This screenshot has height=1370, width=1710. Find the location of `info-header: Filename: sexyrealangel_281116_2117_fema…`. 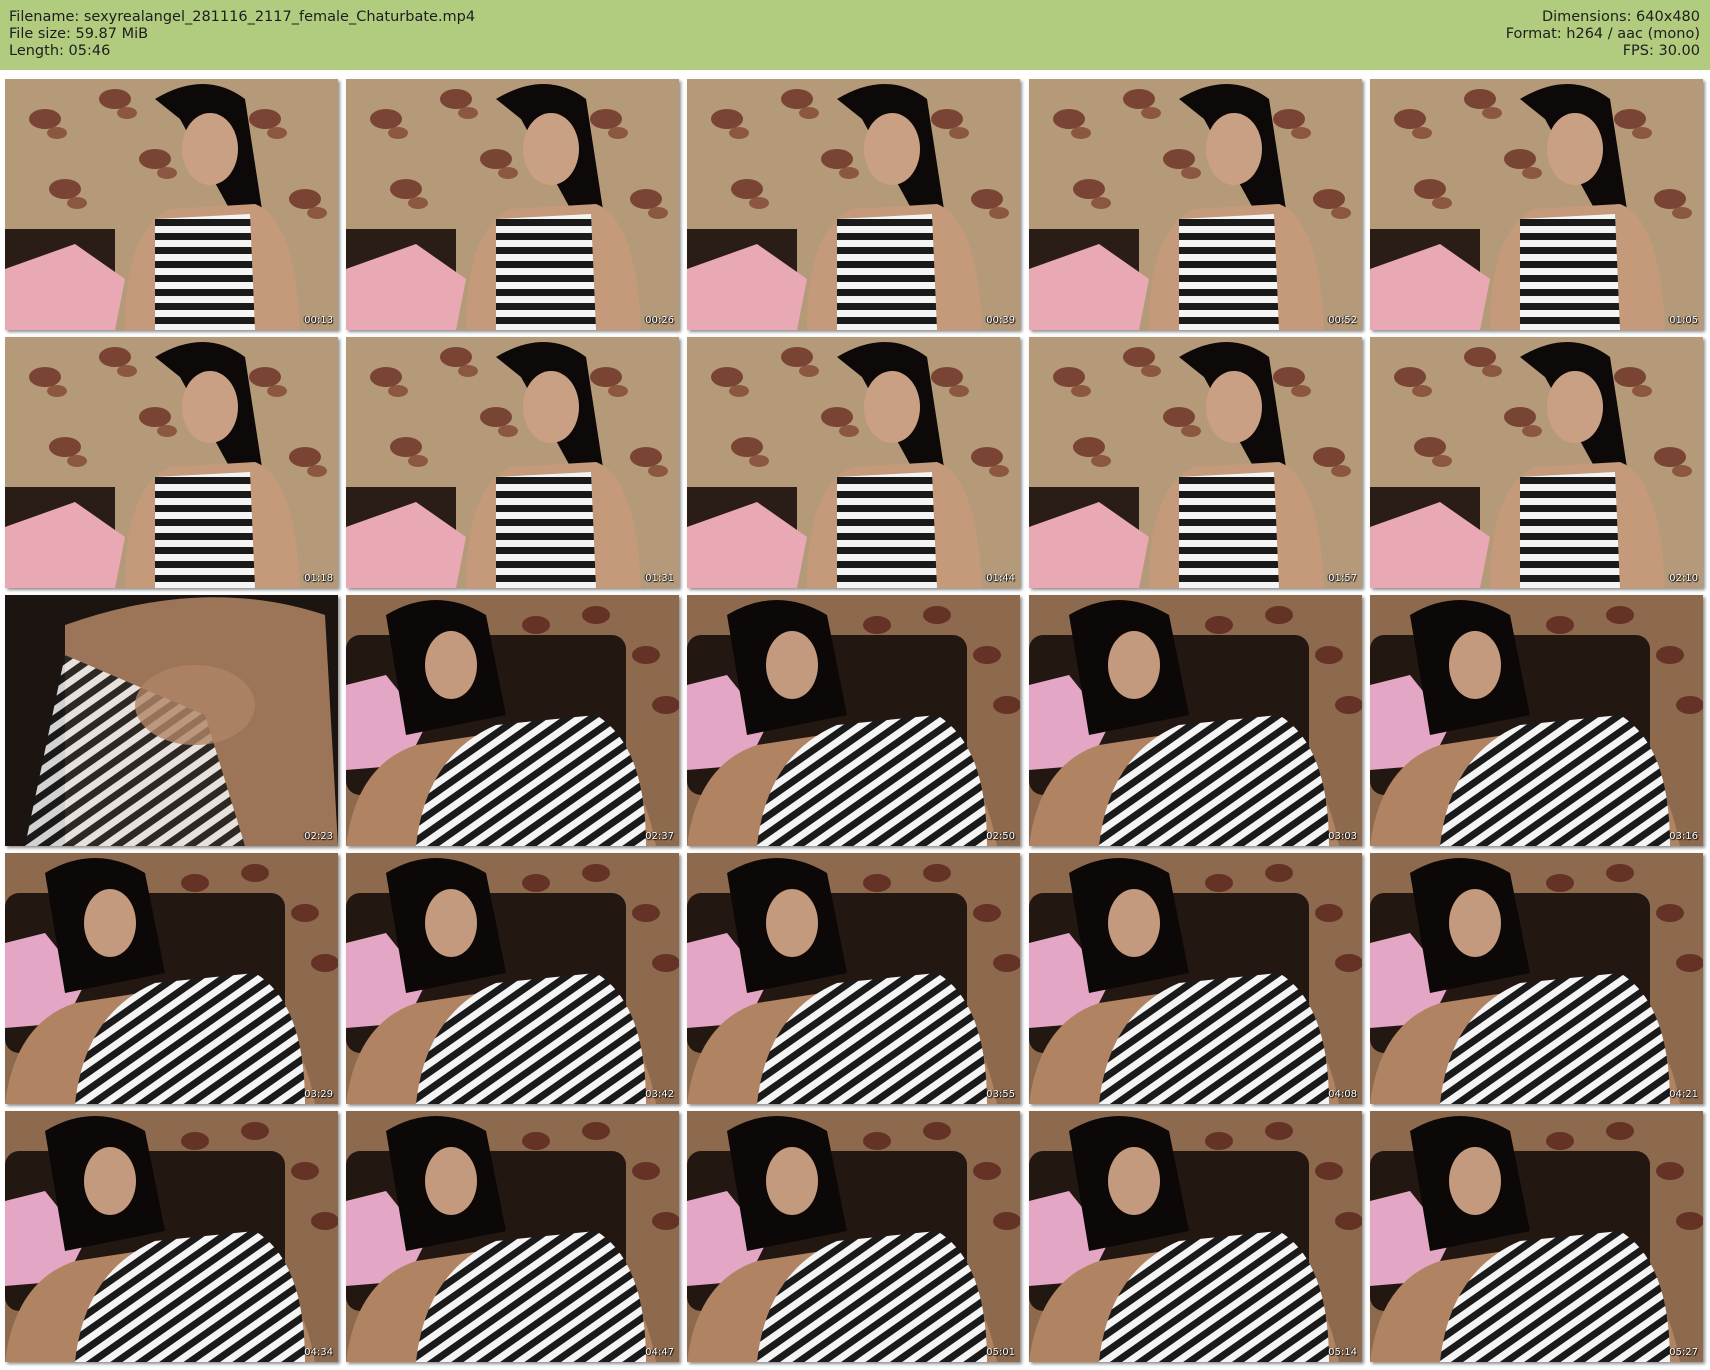

info-header: Filename: sexyrealangel_281116_2117_fema… is located at coordinates (855, 35).